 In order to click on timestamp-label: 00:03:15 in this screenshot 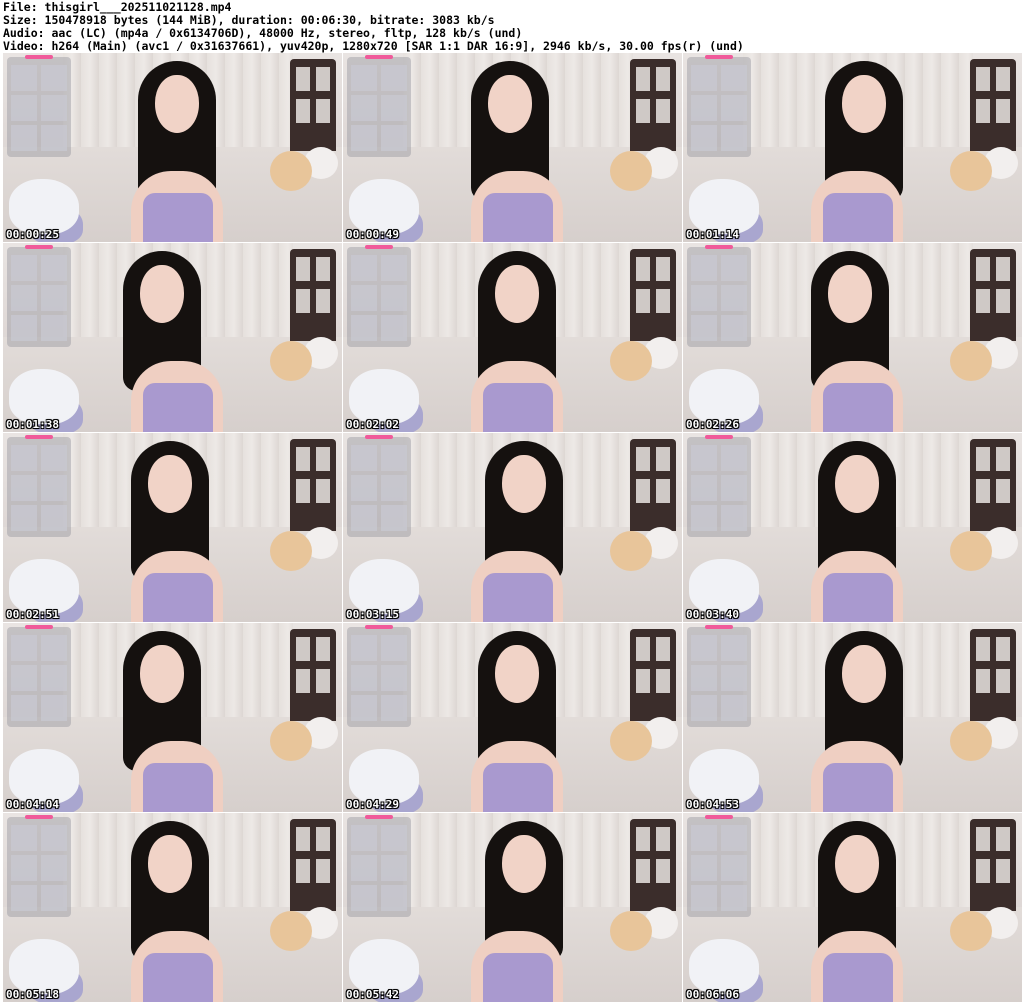, I will do `click(372, 614)`.